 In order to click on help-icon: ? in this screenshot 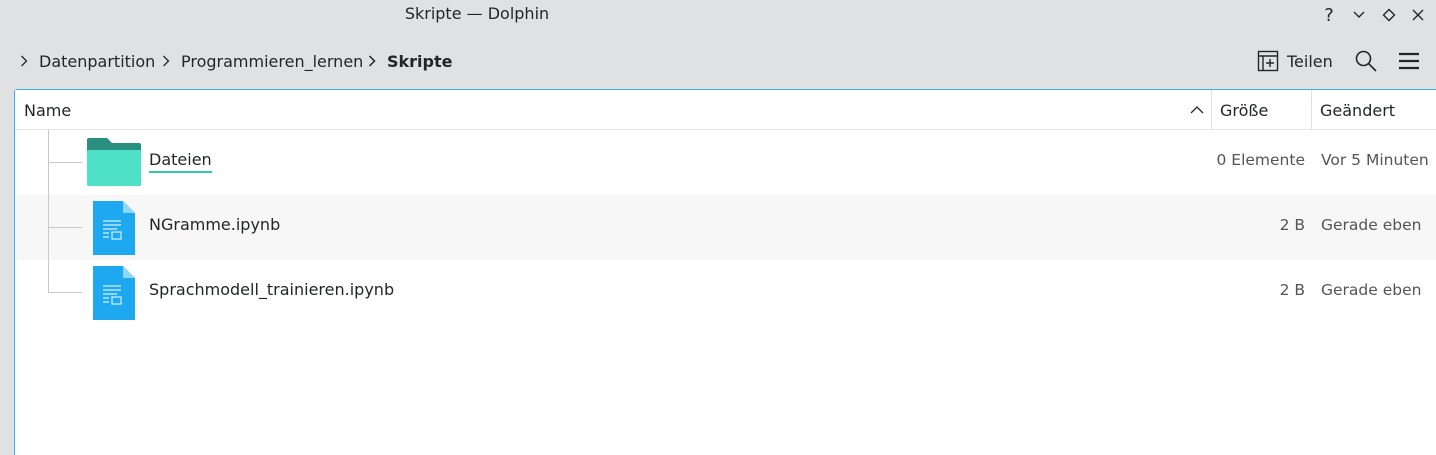, I will do `click(1329, 15)`.